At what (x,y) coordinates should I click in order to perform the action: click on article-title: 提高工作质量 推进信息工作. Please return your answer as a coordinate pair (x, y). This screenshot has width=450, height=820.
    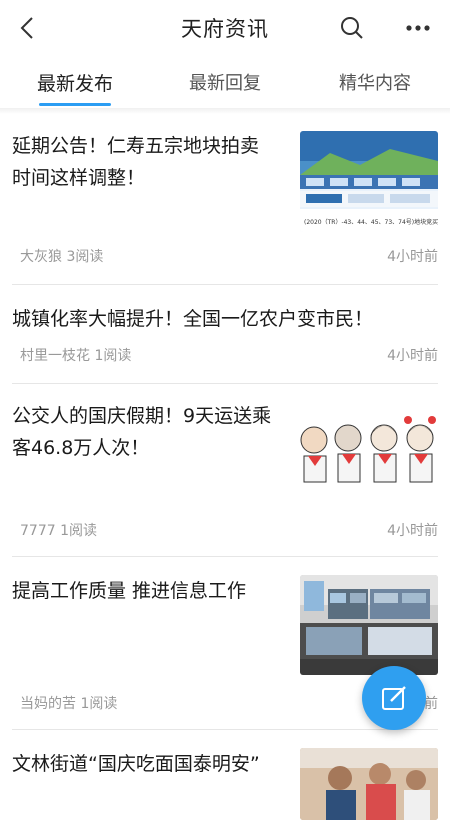
    Looking at the image, I should click on (129, 591).